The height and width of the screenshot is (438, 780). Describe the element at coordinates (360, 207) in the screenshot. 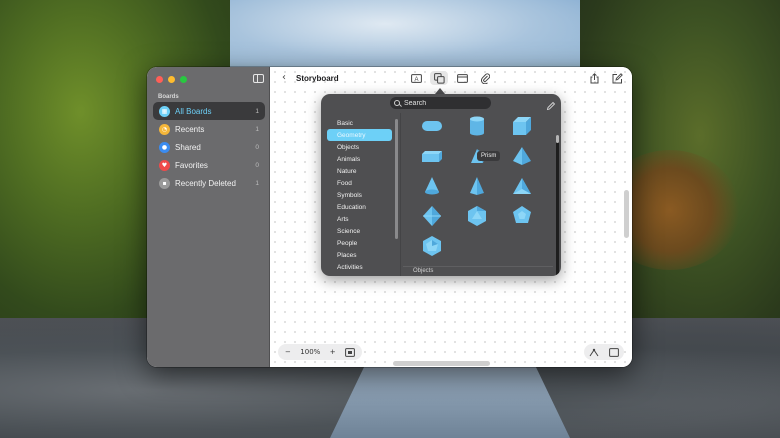

I see `category-education: Education` at that location.